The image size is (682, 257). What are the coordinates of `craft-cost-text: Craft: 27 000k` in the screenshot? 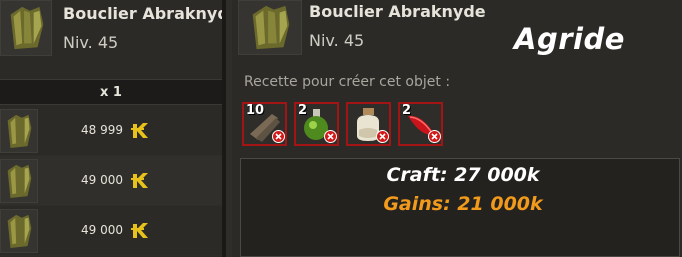 It's located at (463, 175).